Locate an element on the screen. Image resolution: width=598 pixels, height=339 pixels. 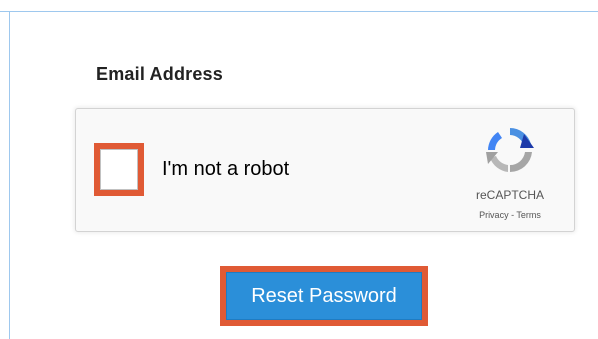
frame-border-left is located at coordinates (9, 175).